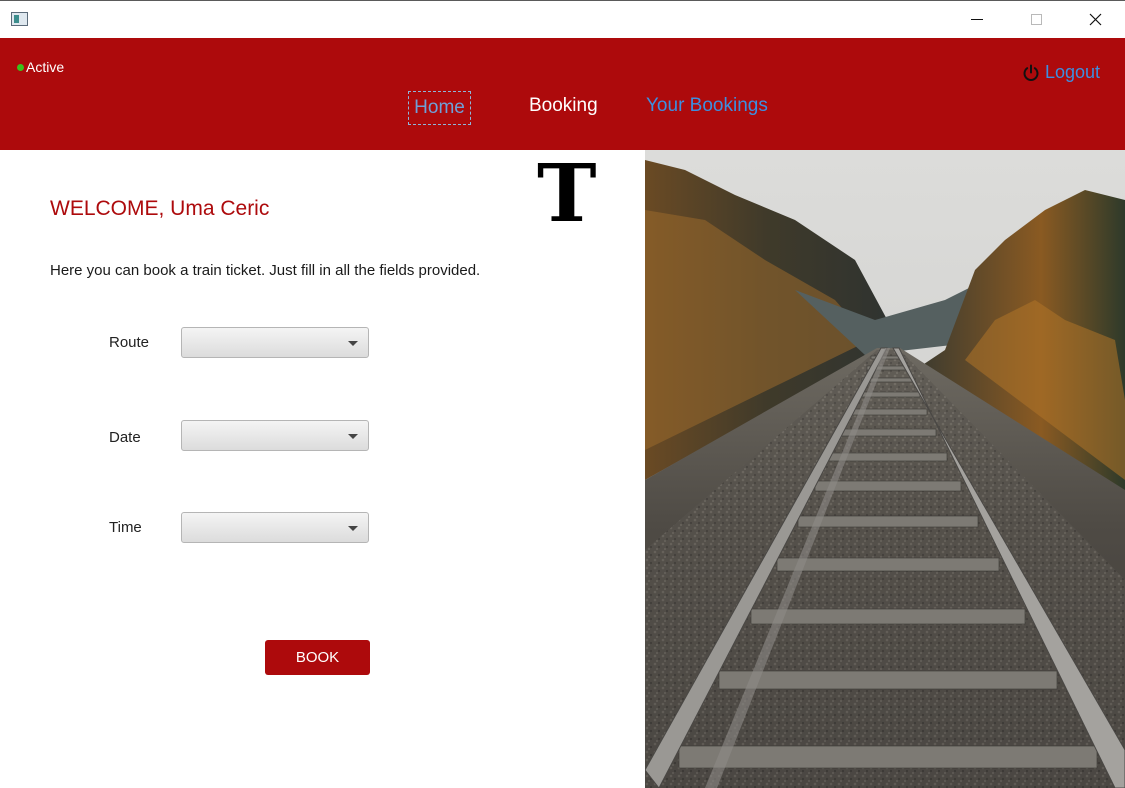  Describe the element at coordinates (125, 437) in the screenshot. I see `date-label: Date` at that location.